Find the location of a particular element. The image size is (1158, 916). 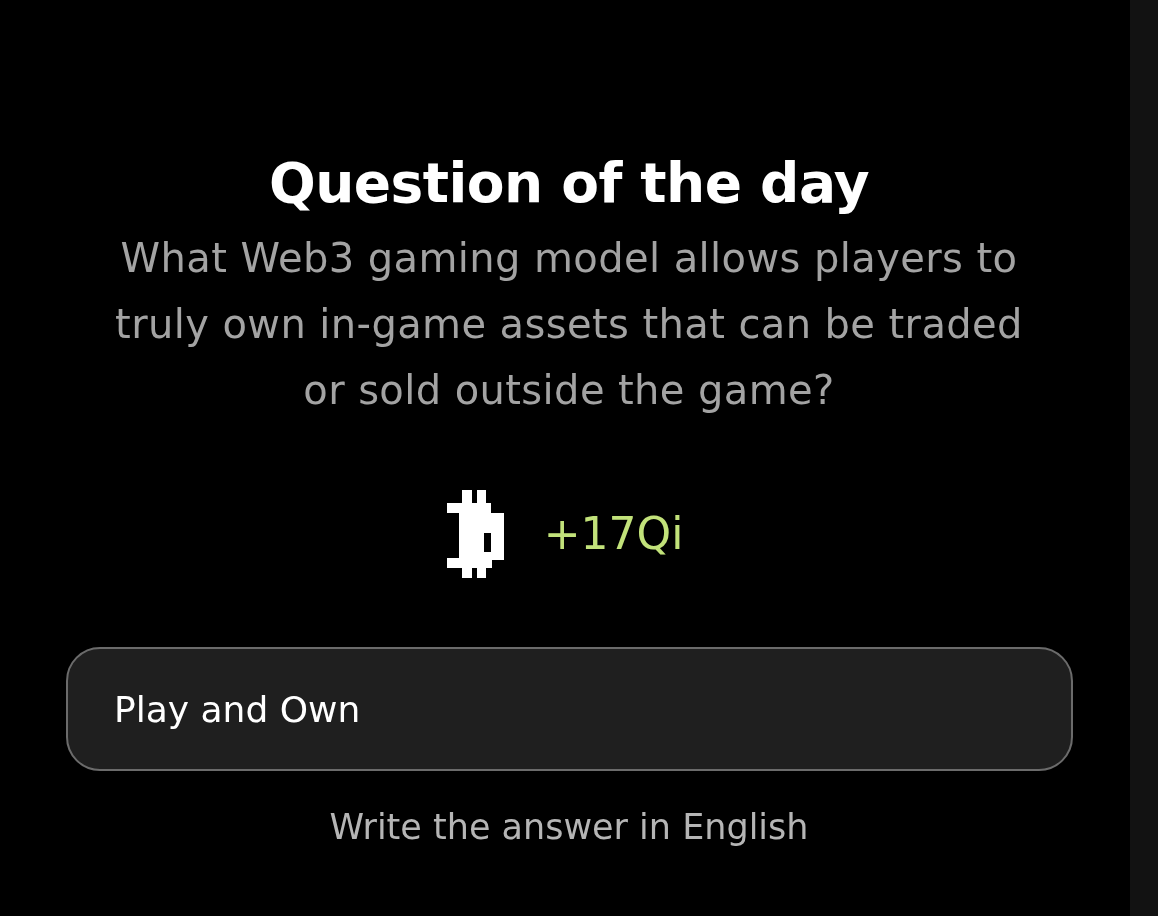

answer-hint: Write the answer in English is located at coordinates (569, 827).